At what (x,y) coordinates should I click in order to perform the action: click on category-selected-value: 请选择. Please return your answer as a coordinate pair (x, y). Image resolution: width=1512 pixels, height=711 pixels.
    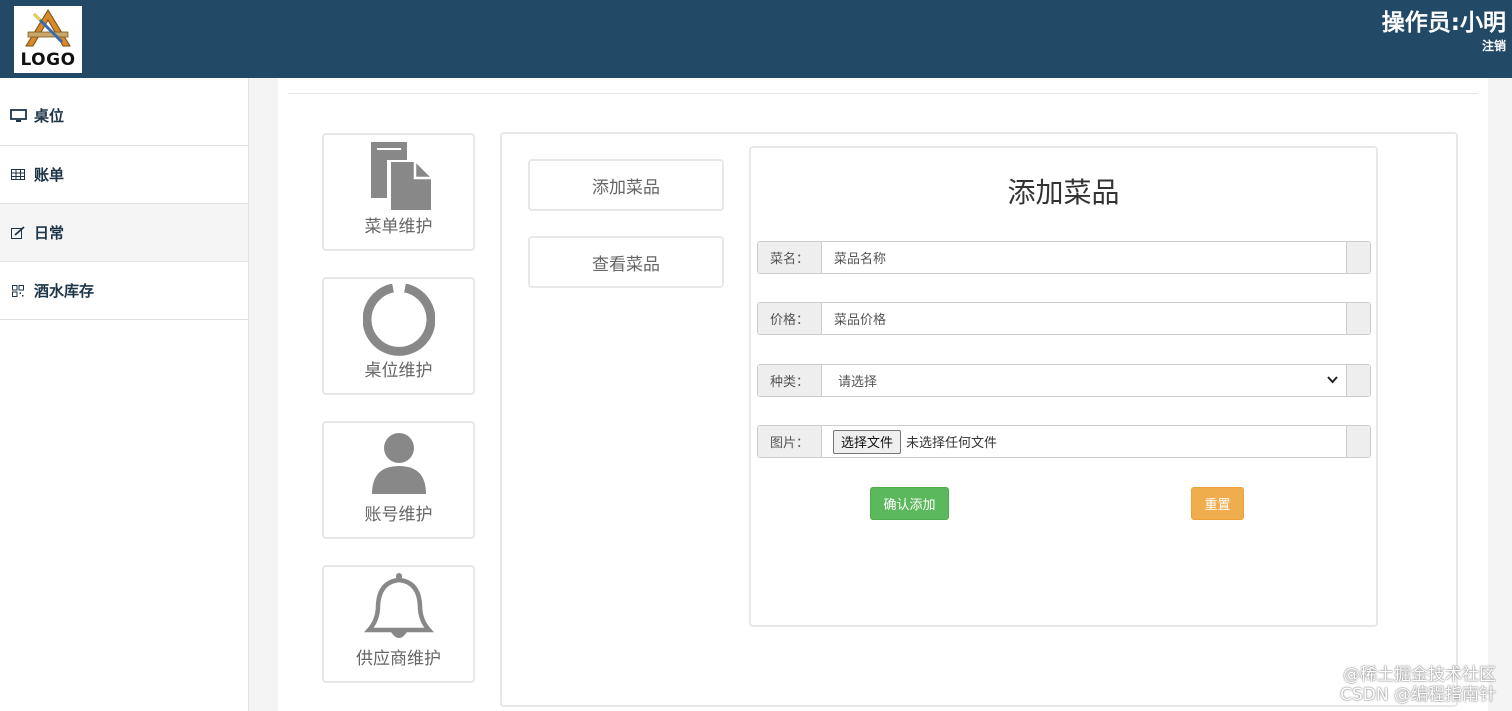
    Looking at the image, I should click on (858, 382).